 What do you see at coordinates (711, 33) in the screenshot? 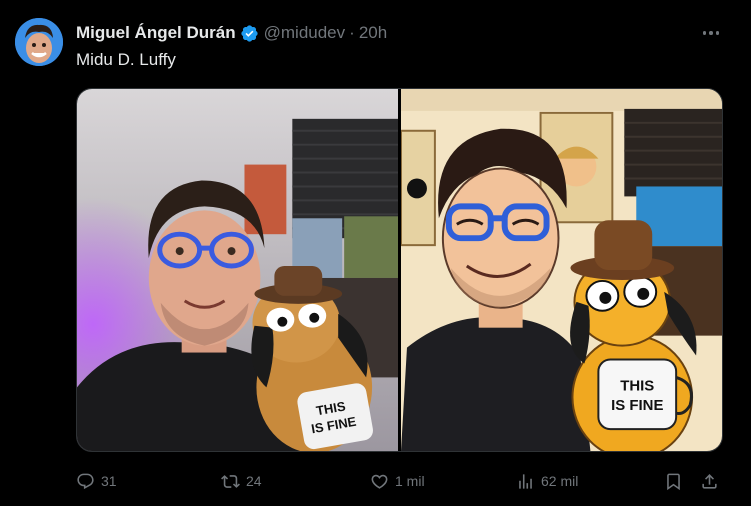
I see `more-options-icon` at bounding box center [711, 33].